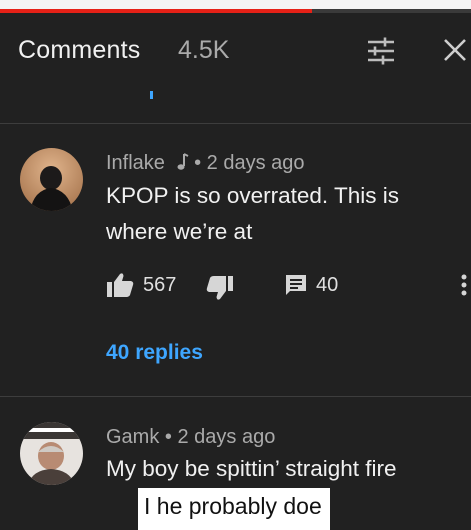 This screenshot has width=471, height=530. Describe the element at coordinates (135, 163) in the screenshot. I see `comment-author: Inflake` at that location.